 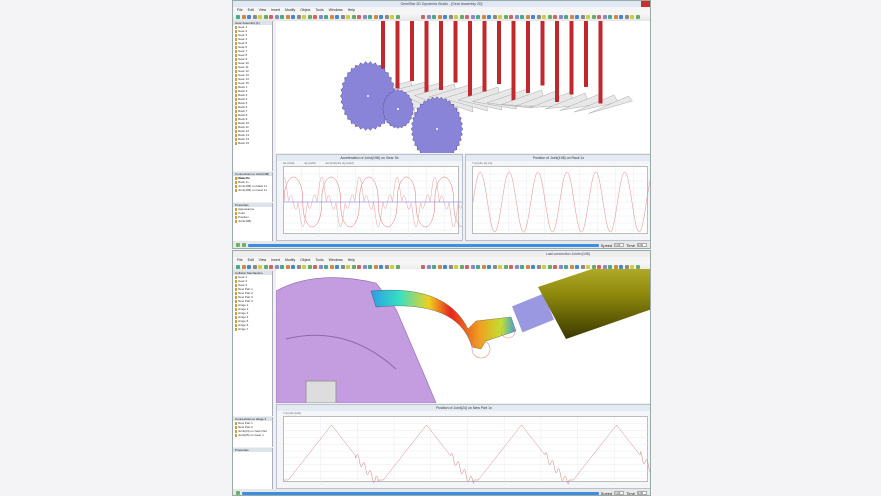 I want to click on legend-entry: Az (m/s²) Ax, Ay (m/s²), so click(x=340, y=163).